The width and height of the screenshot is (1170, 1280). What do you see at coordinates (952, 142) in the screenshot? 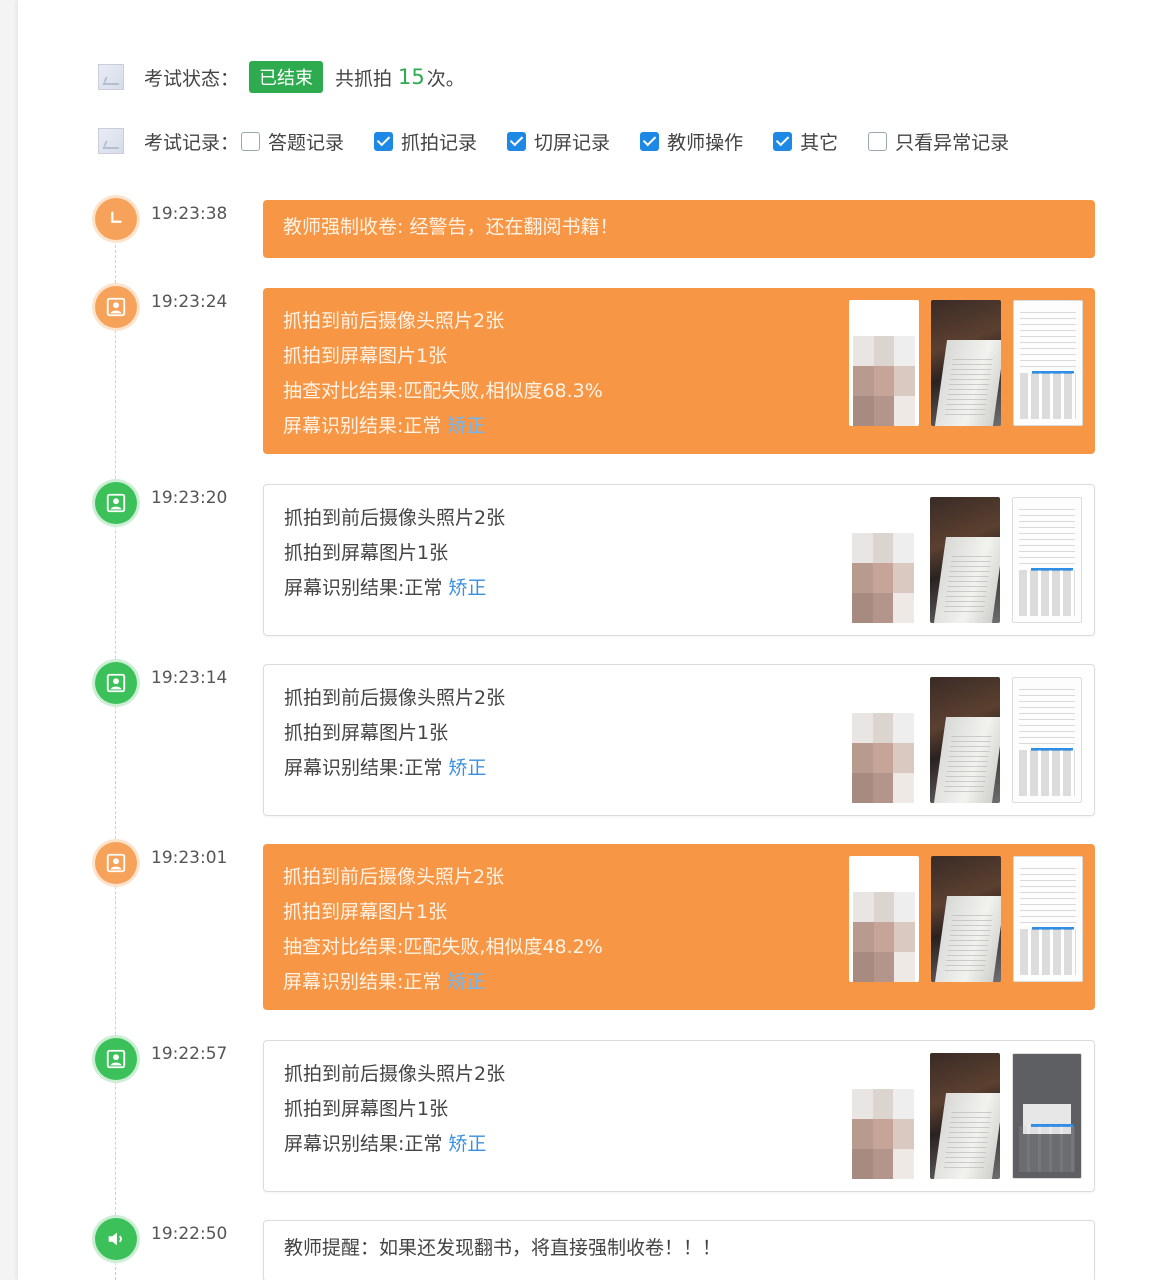
I see `filter-label: 只看异常记录` at bounding box center [952, 142].